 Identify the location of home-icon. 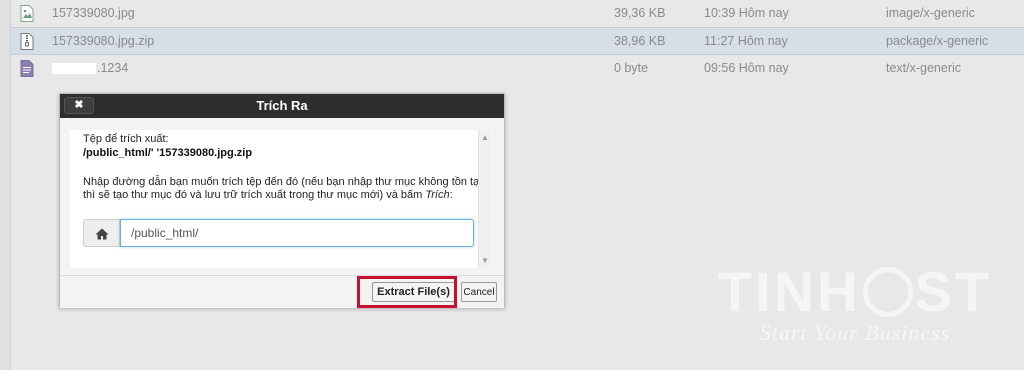
(101, 233).